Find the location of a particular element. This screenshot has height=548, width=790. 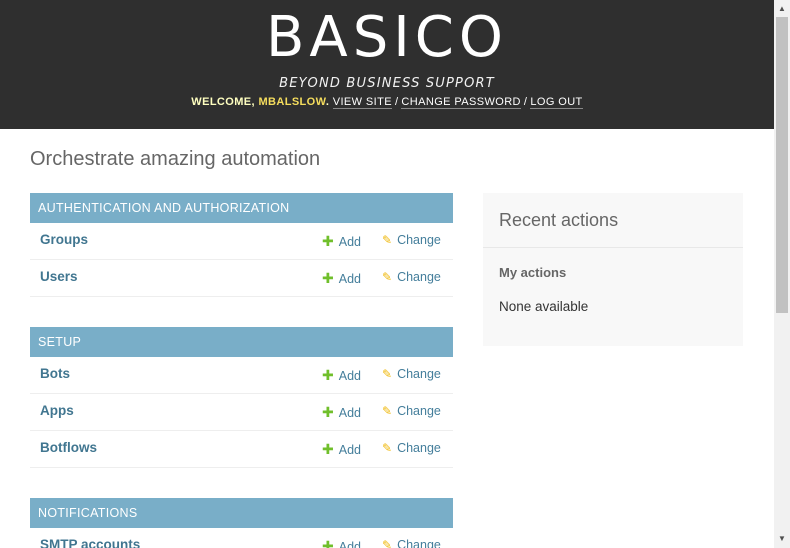

site-logo: BASICO is located at coordinates (387, 38).